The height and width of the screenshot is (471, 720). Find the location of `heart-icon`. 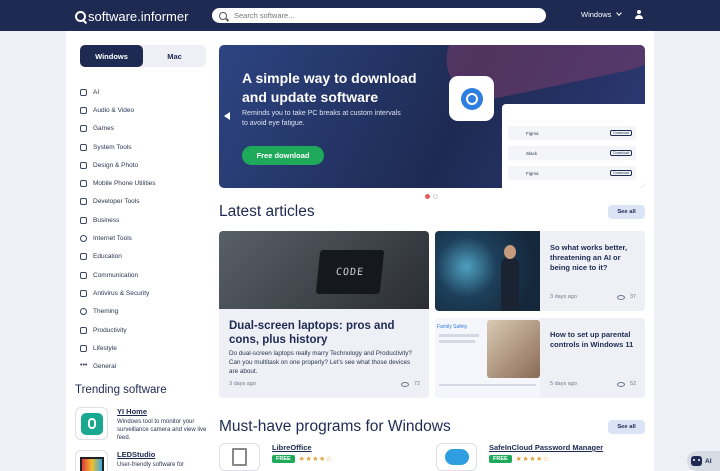

heart-icon is located at coordinates (83, 348).